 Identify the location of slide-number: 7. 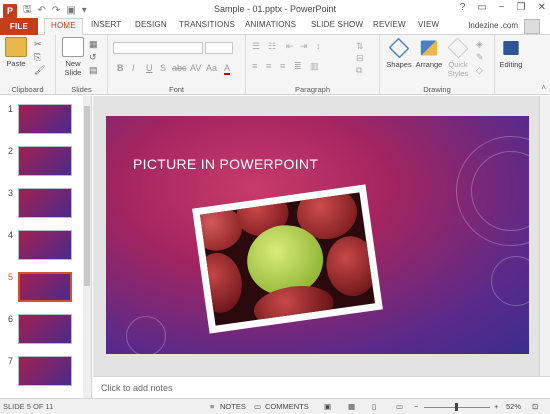
(11, 361).